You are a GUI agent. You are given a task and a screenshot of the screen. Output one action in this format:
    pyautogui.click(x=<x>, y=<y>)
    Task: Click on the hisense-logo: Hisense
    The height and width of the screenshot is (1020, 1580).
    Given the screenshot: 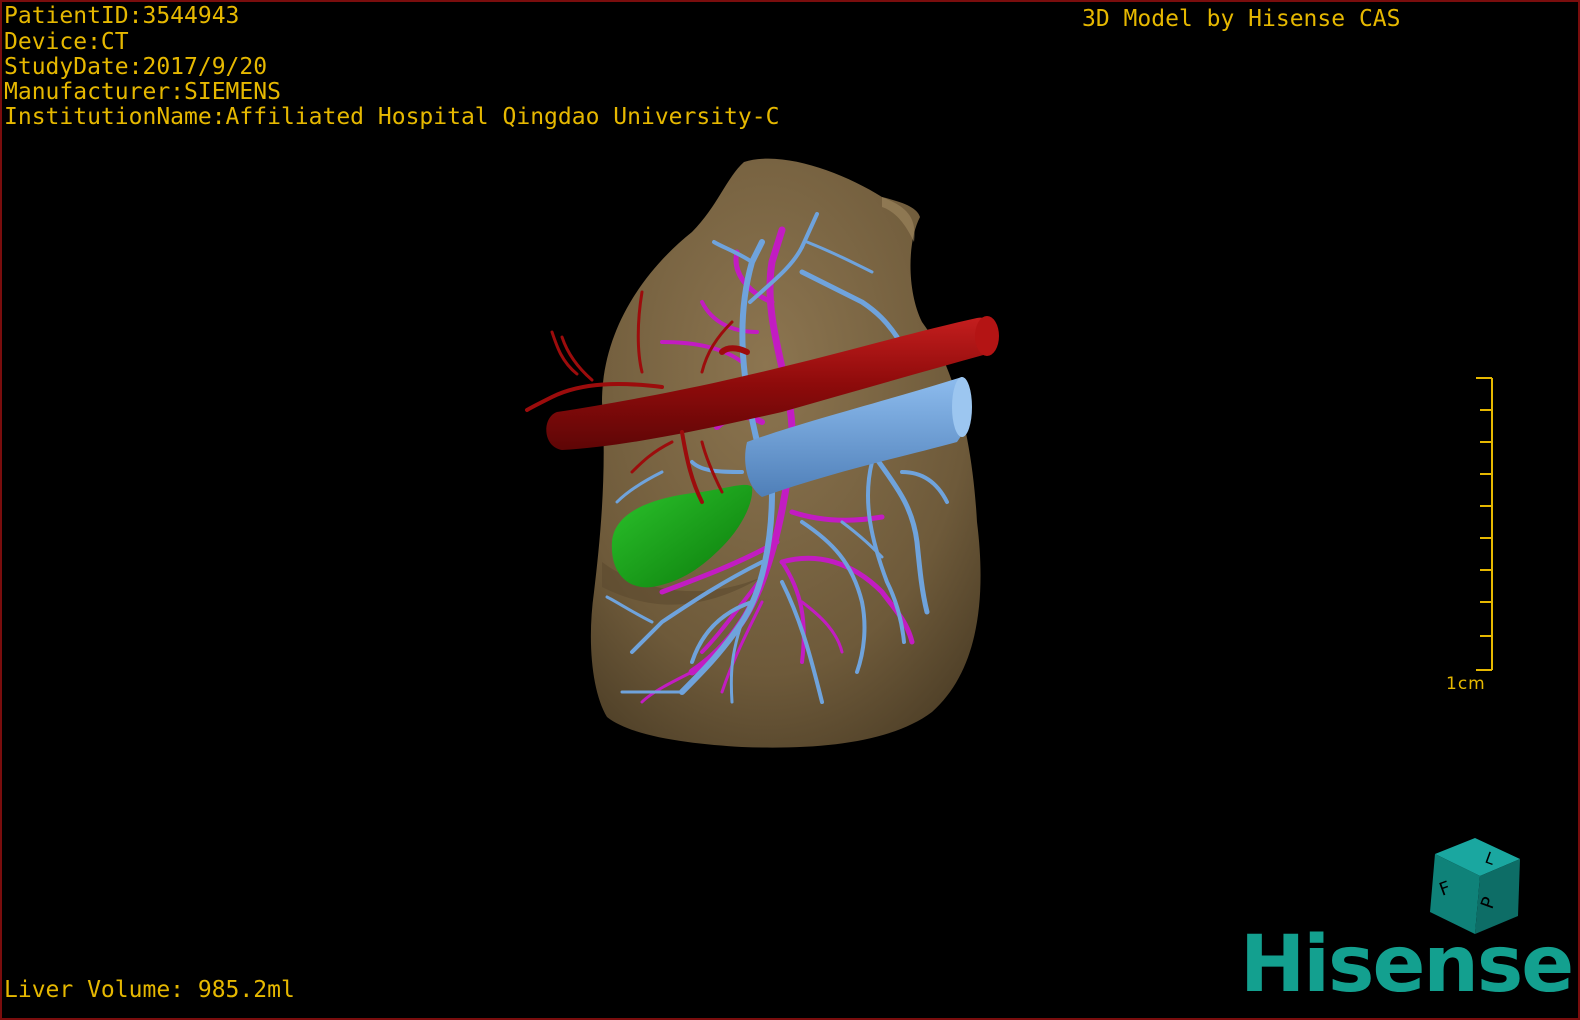 What is the action you would take?
    pyautogui.click(x=1407, y=965)
    